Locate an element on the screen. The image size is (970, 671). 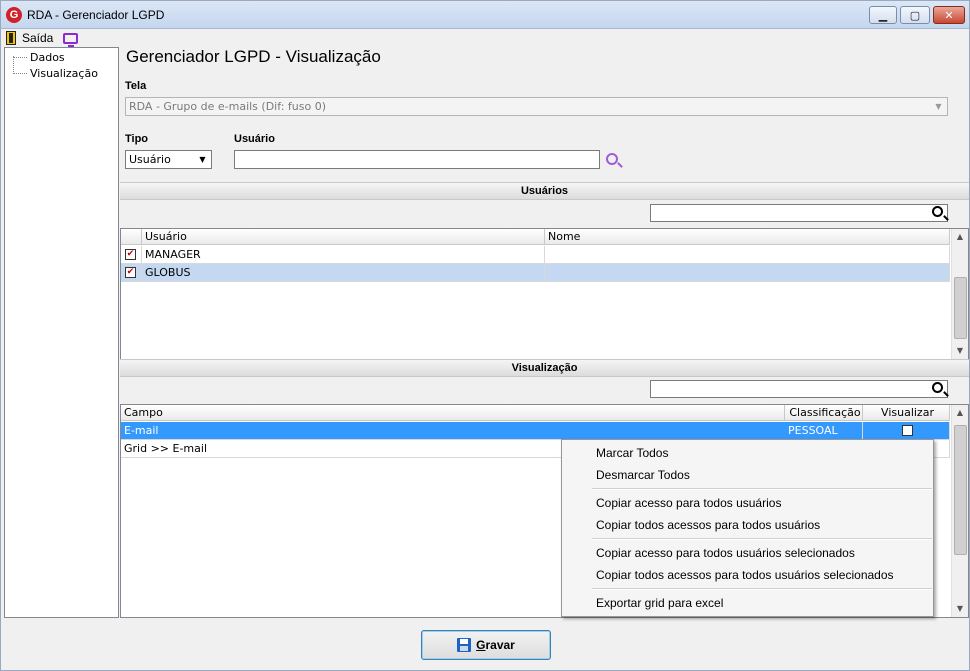
grid-header-nome: Nome is located at coordinates (747, 237).